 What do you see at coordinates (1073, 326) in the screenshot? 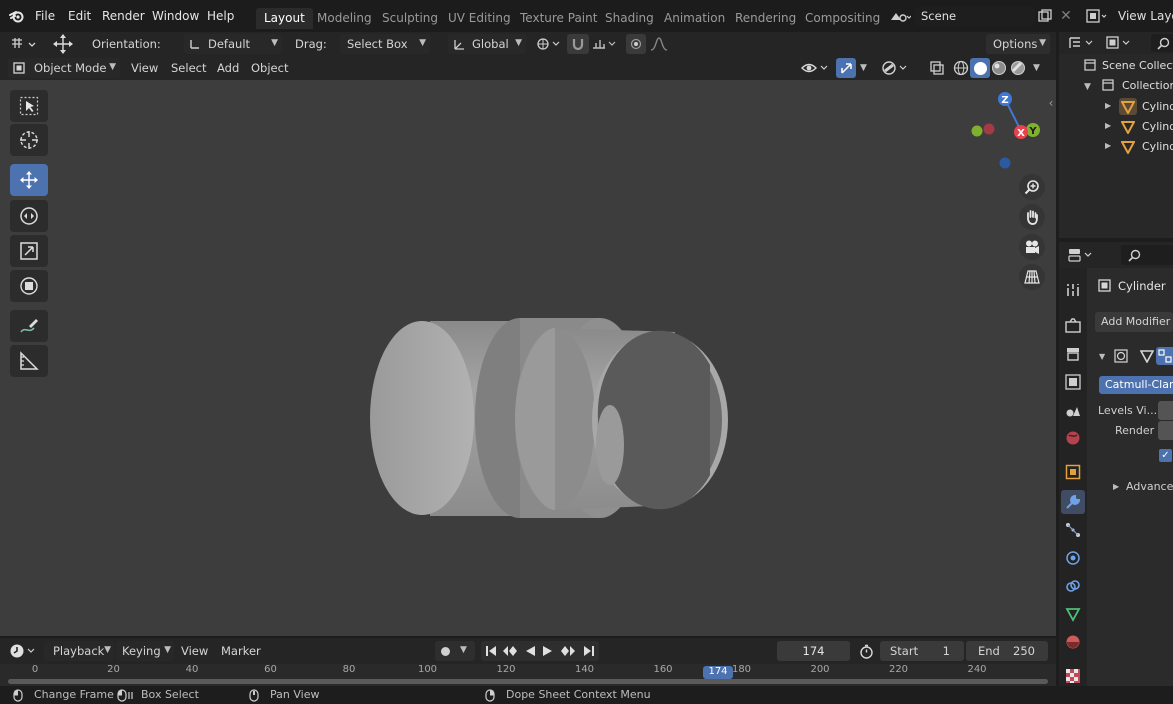
I see `render-tab-icon` at bounding box center [1073, 326].